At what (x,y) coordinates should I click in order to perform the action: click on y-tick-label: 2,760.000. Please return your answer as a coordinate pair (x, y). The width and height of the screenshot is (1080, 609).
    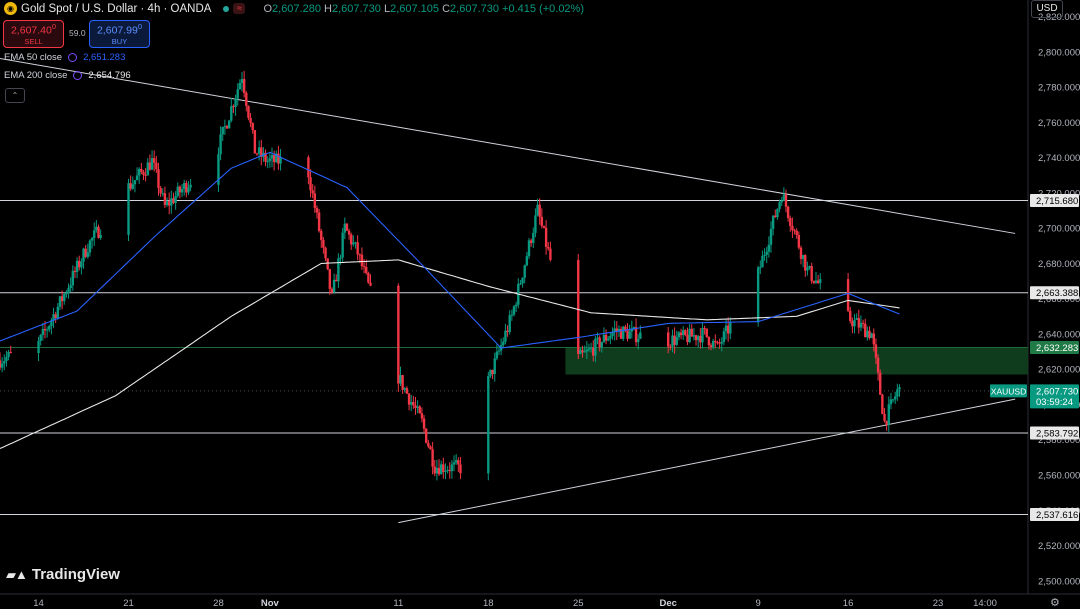
    Looking at the image, I should click on (1059, 123).